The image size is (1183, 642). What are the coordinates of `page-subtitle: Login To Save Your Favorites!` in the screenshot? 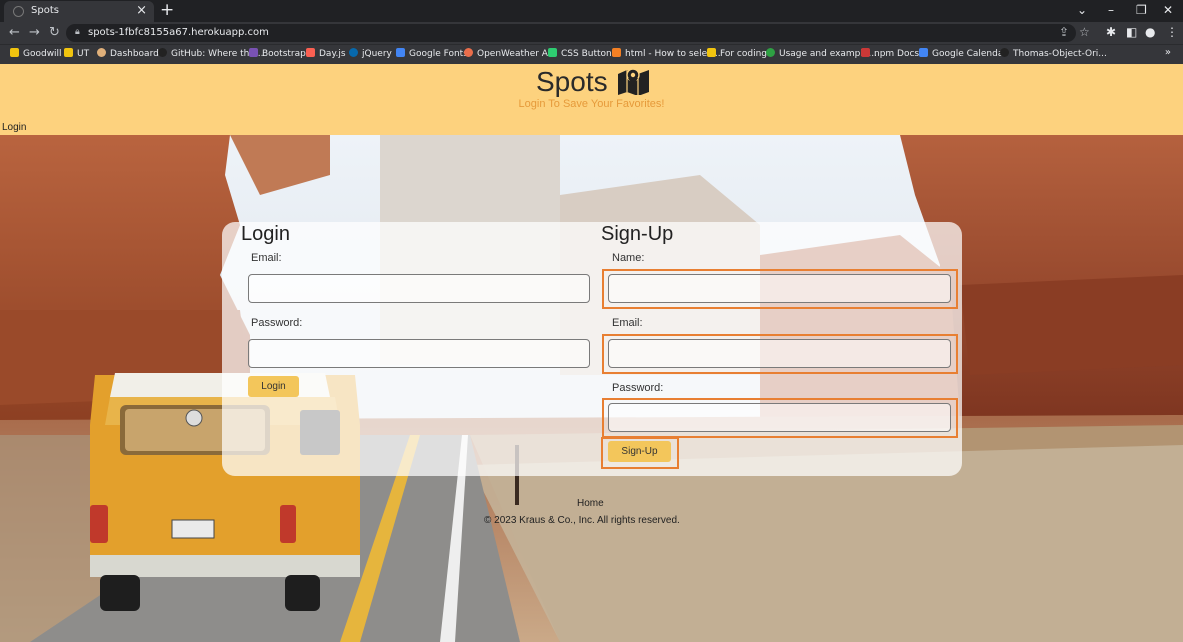 It's located at (591, 104).